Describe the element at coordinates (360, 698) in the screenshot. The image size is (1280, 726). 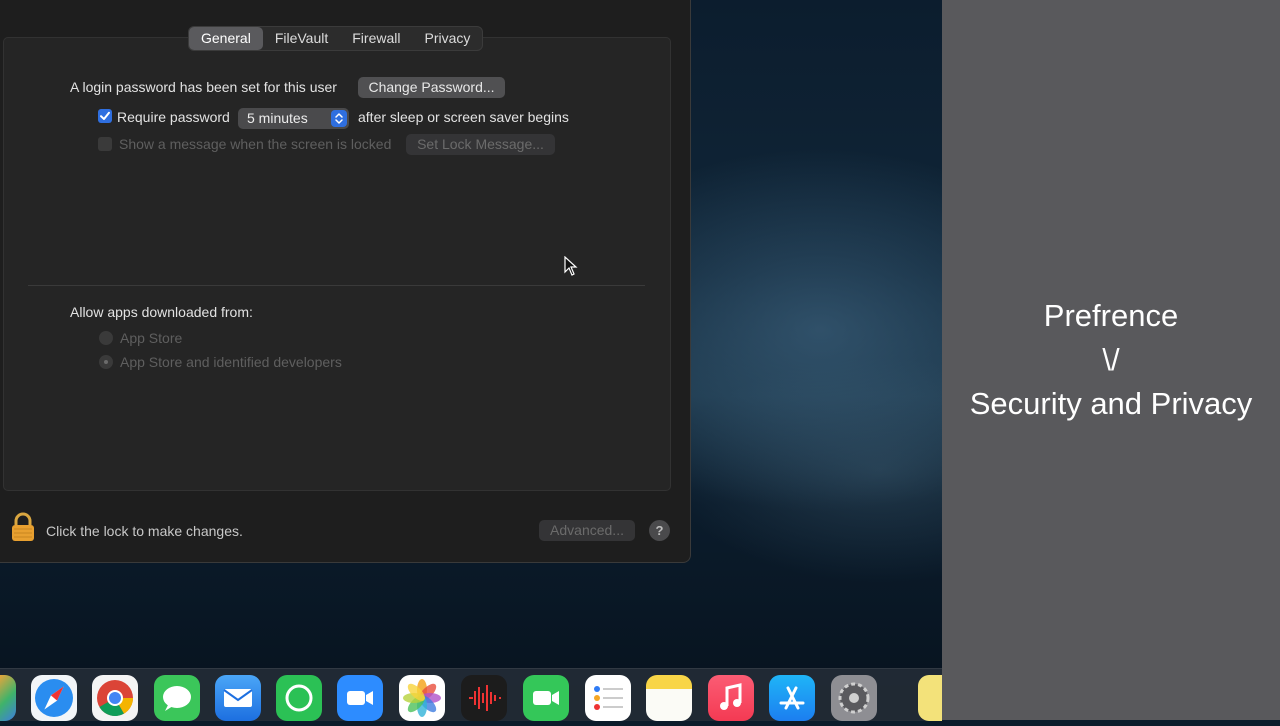
I see `zoom-icon` at that location.